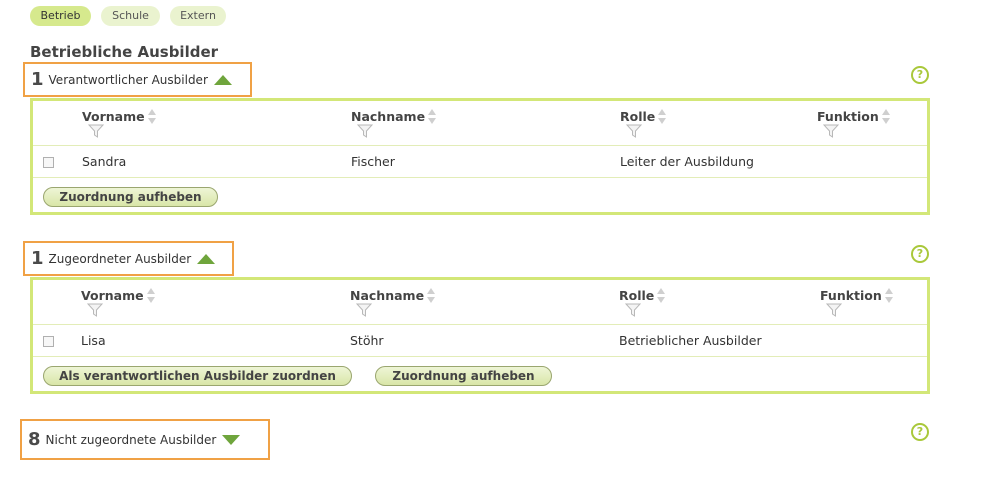 The height and width of the screenshot is (480, 1000). What do you see at coordinates (60, 16) in the screenshot?
I see `tab-betrieb: Betrieb` at bounding box center [60, 16].